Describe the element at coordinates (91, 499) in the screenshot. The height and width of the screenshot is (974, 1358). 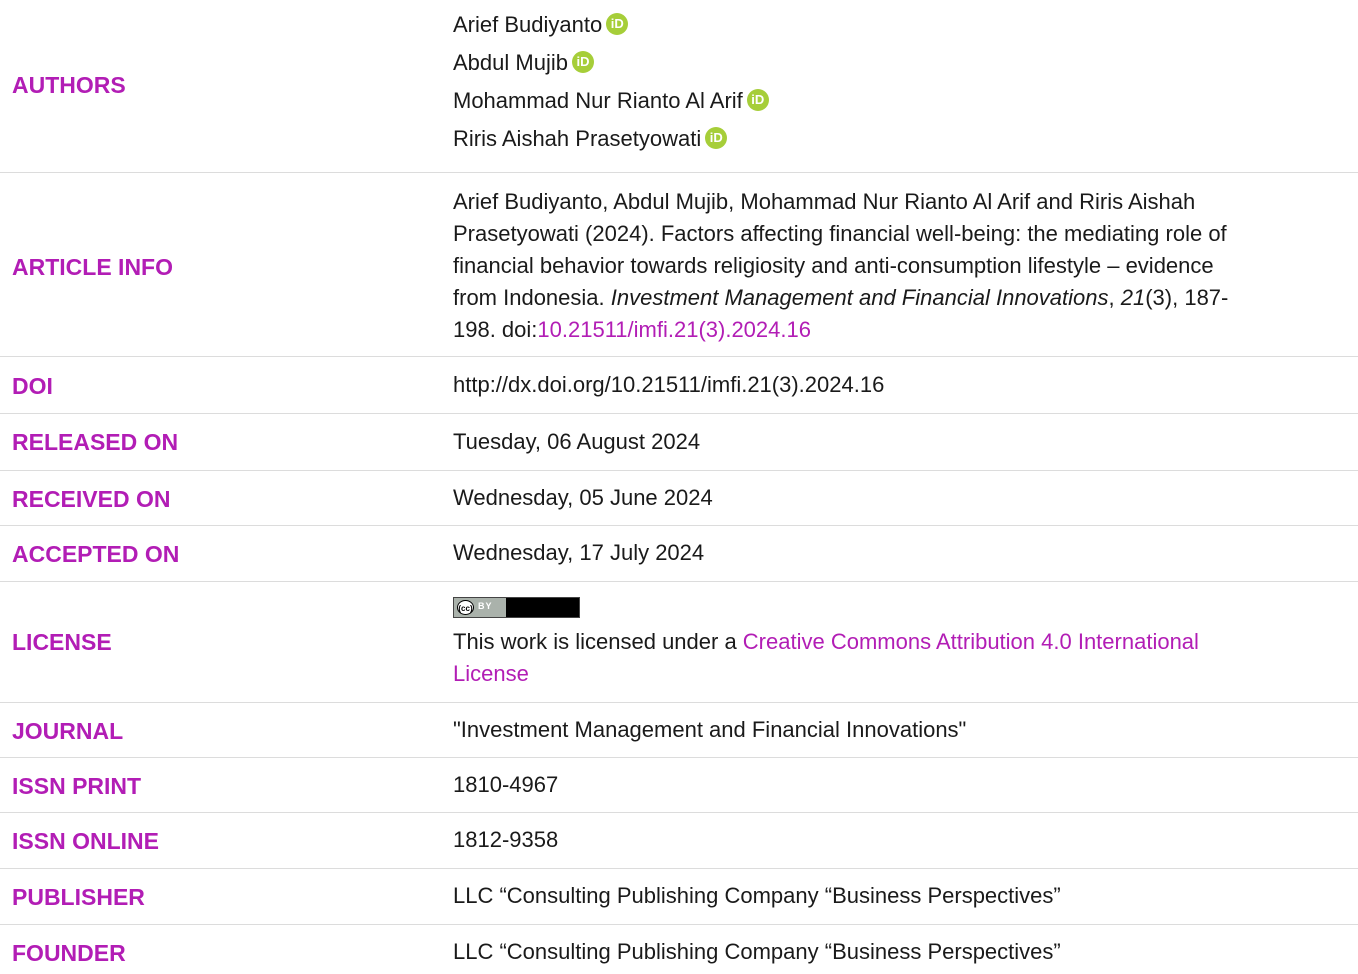
I see `received-on-label: RECEIVED ON` at that location.